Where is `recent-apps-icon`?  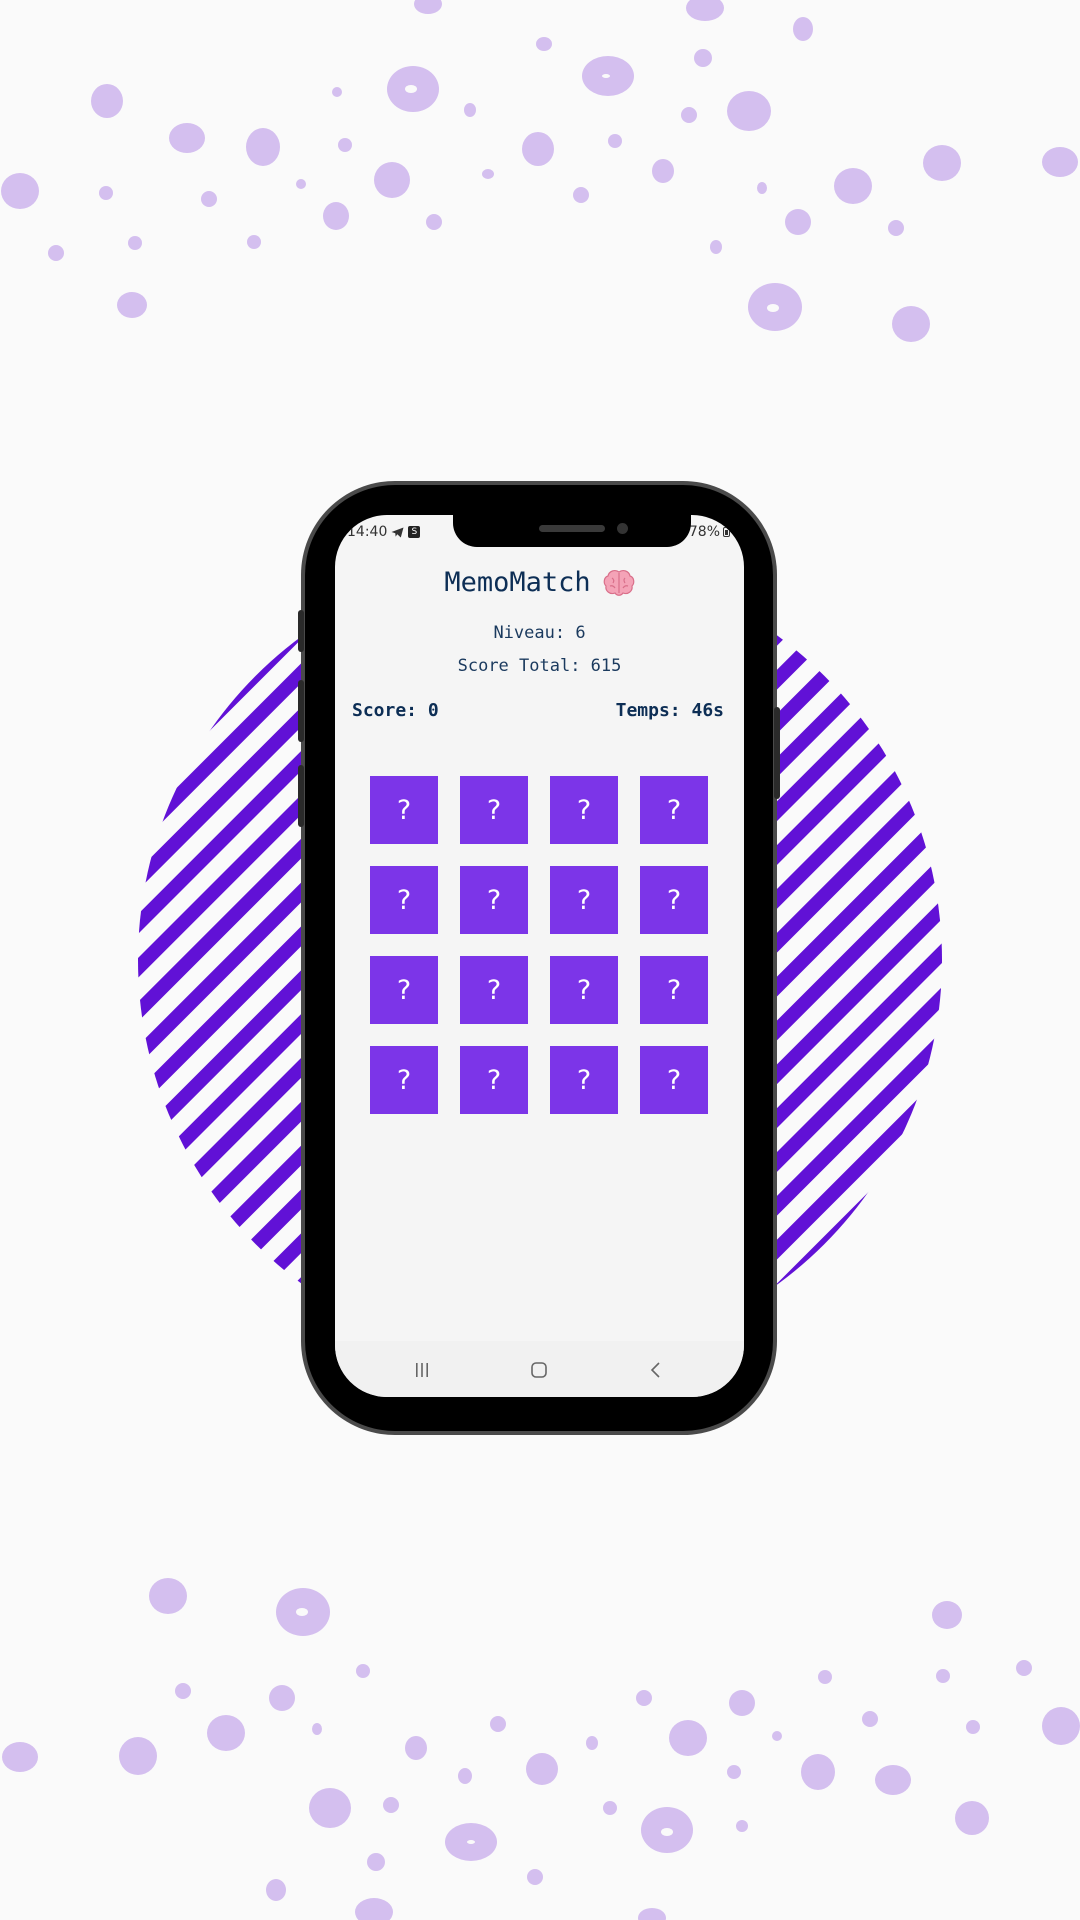 recent-apps-icon is located at coordinates (422, 1370).